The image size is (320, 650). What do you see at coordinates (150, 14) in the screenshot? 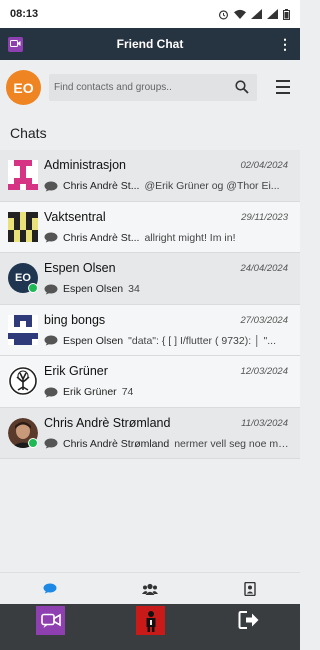
I see `status-bar: 08:13` at bounding box center [150, 14].